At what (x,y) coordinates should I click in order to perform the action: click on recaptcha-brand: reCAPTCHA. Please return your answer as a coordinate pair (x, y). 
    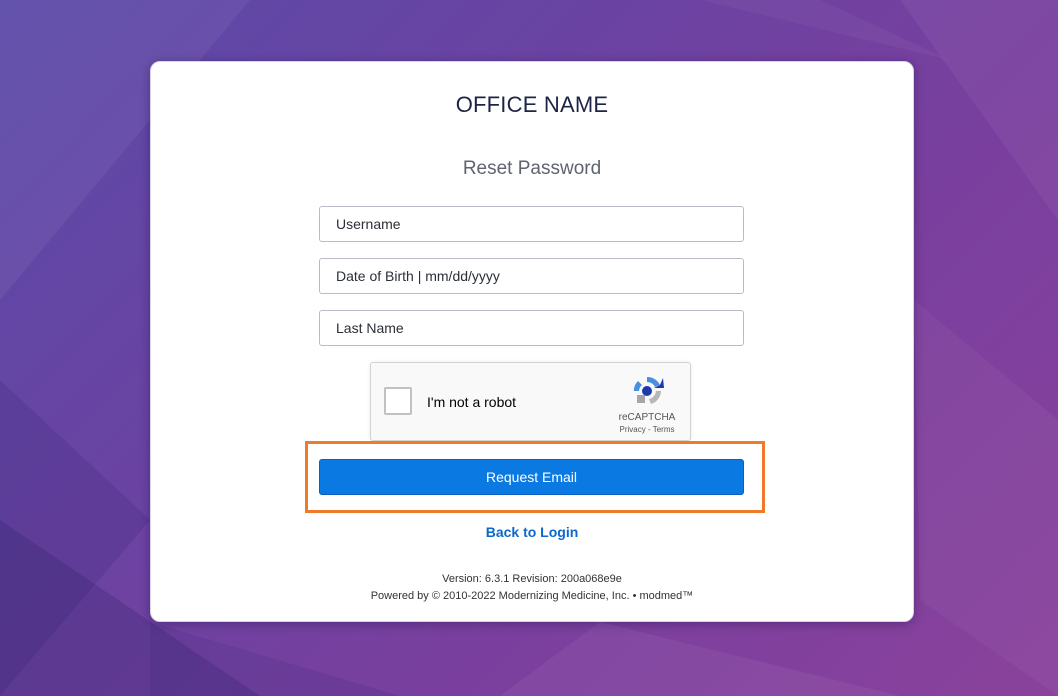
    Looking at the image, I should click on (647, 417).